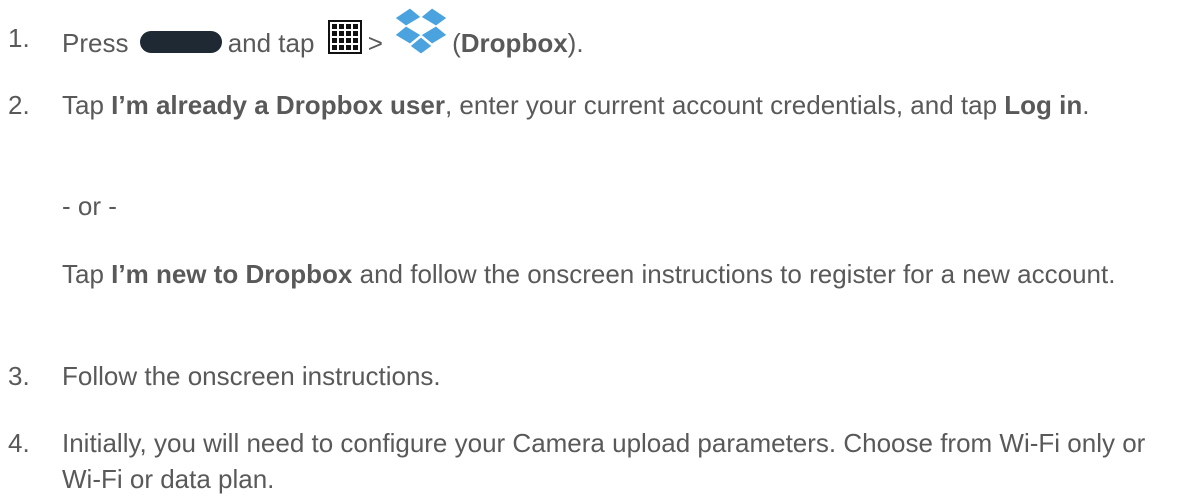  What do you see at coordinates (456, 42) in the screenshot?
I see `step-text-part: (` at bounding box center [456, 42].